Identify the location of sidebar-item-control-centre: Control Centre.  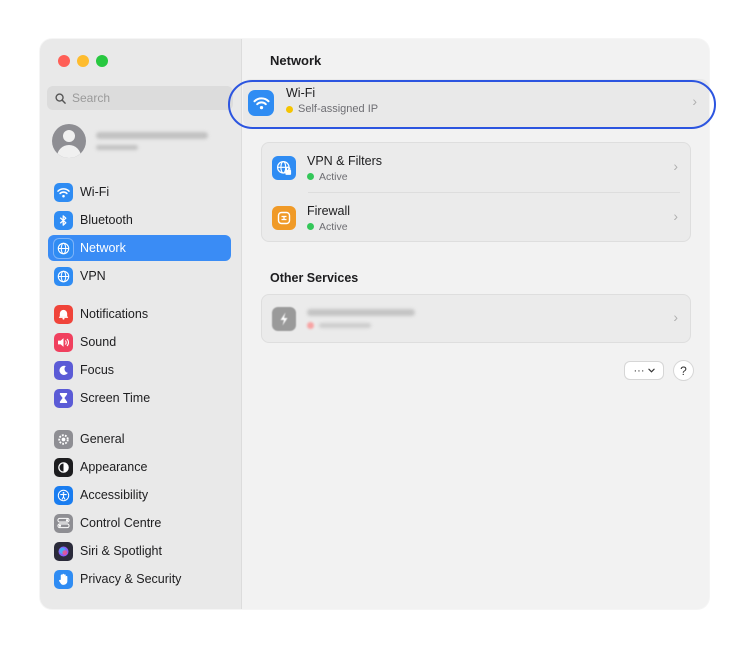
(139, 523).